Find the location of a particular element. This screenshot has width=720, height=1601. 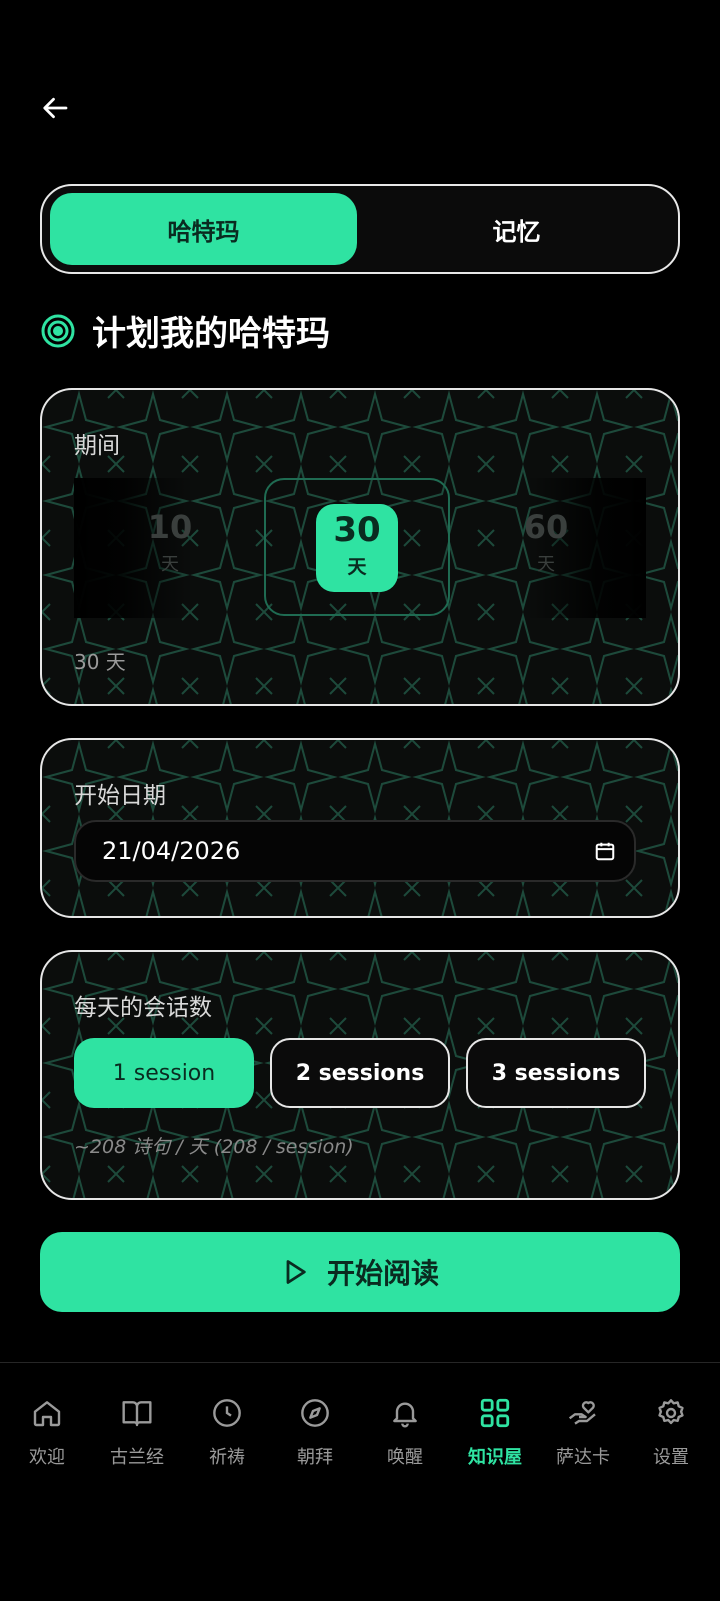

duration-picker: 10 天 30 天 60 天 is located at coordinates (360, 548).